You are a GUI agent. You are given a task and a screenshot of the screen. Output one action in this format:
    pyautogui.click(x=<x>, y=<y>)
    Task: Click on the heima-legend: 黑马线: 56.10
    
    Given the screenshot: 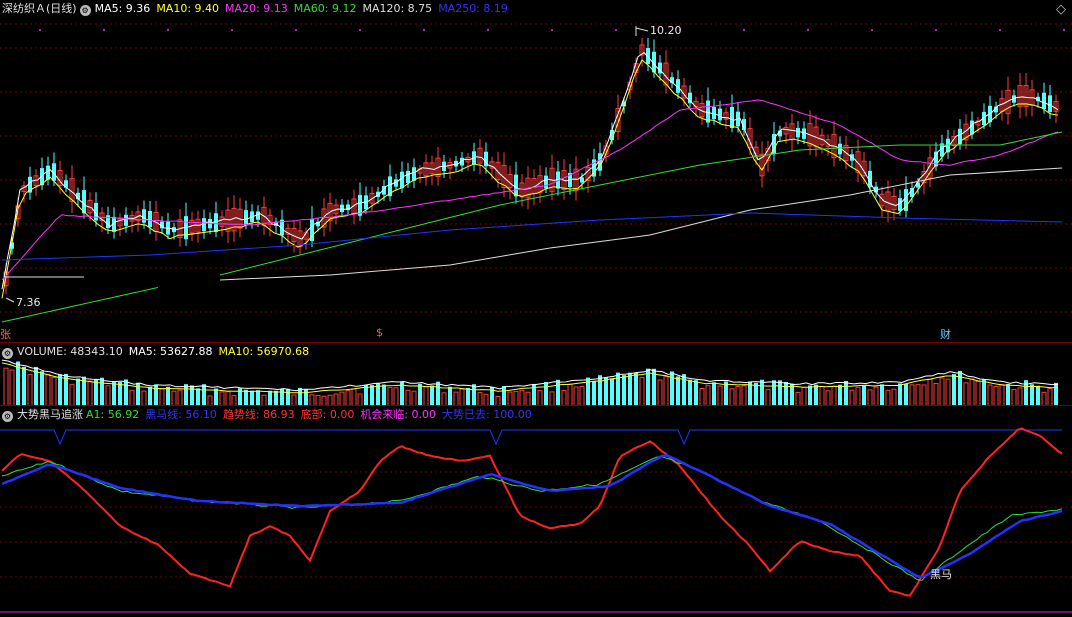 What is the action you would take?
    pyautogui.click(x=181, y=414)
    